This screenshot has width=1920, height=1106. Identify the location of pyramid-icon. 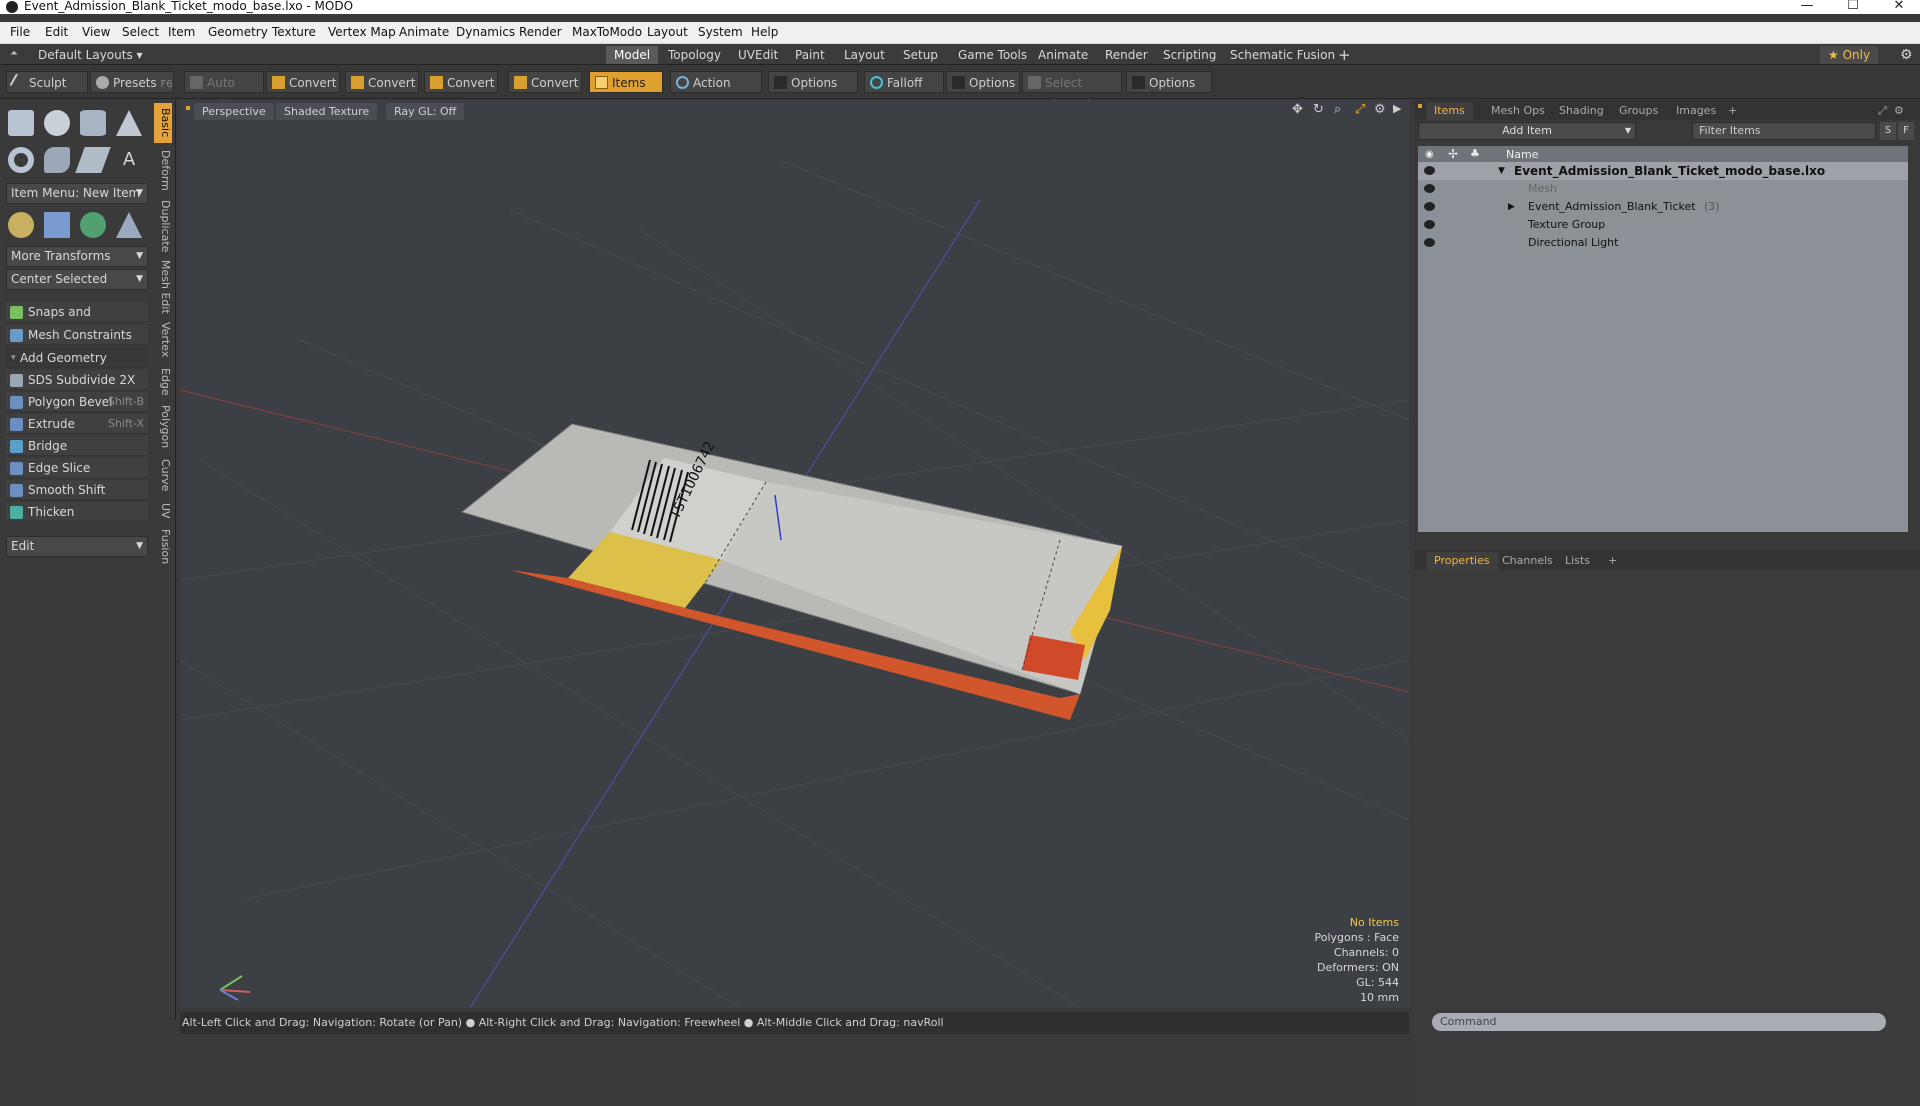
(129, 225).